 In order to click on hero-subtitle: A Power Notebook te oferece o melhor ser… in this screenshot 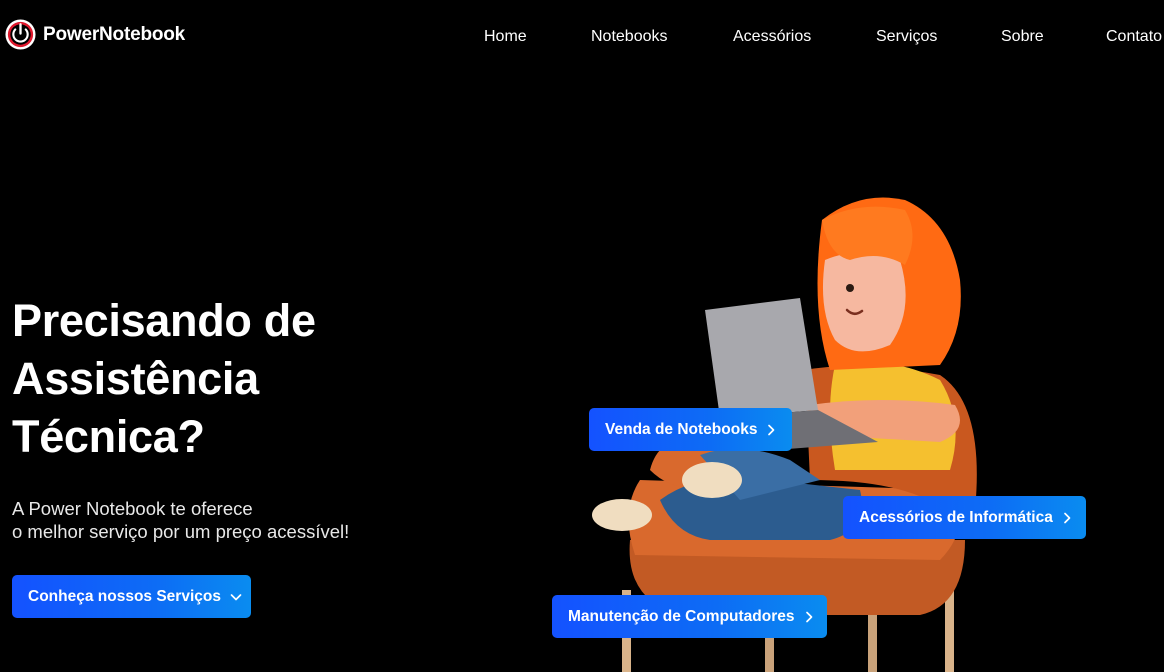, I will do `click(222, 520)`.